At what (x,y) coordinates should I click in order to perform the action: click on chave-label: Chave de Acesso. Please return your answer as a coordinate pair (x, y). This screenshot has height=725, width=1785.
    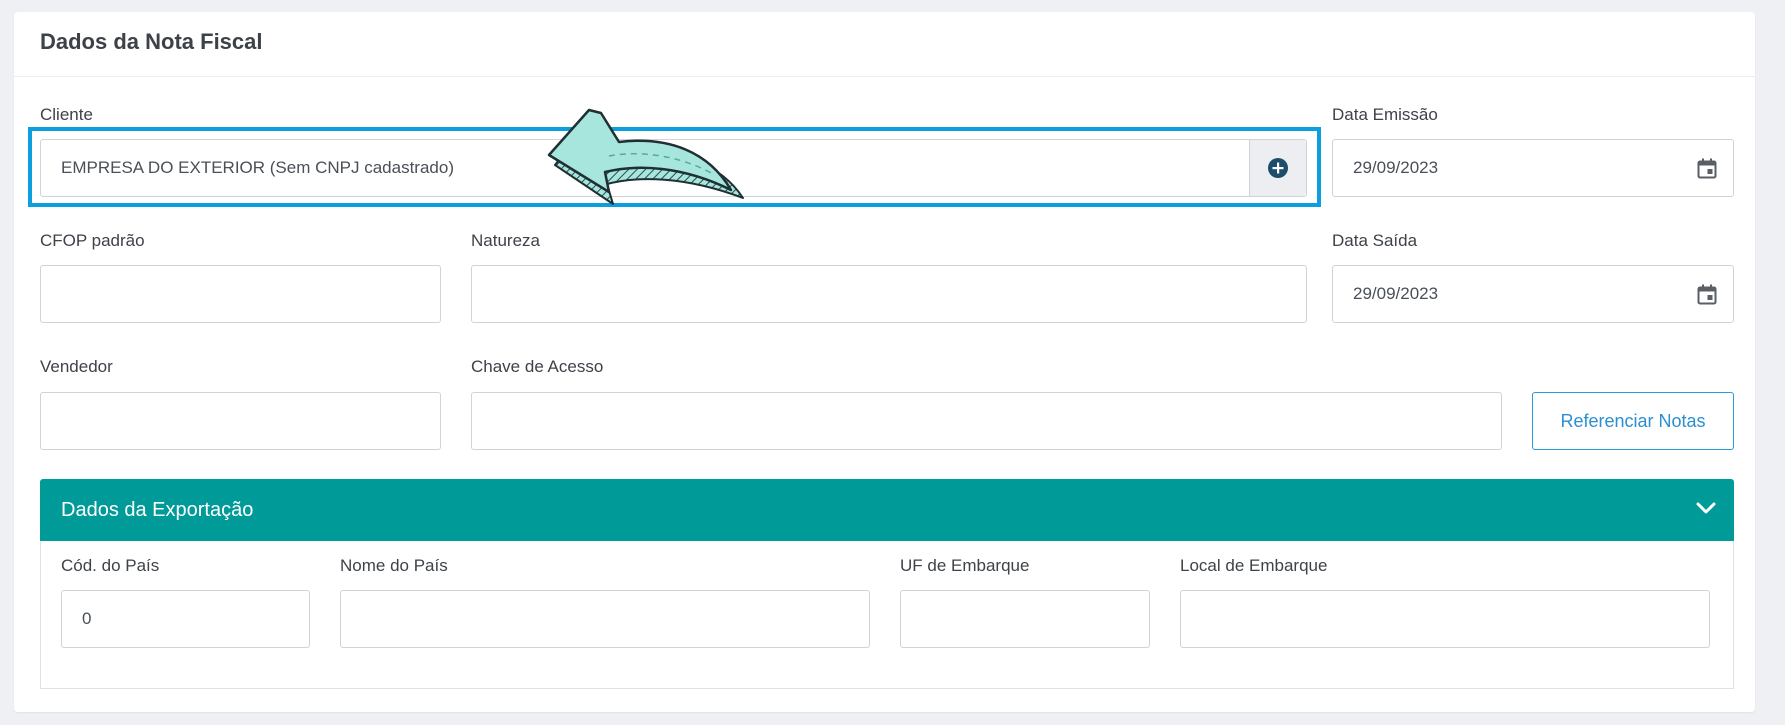
    Looking at the image, I should click on (537, 366).